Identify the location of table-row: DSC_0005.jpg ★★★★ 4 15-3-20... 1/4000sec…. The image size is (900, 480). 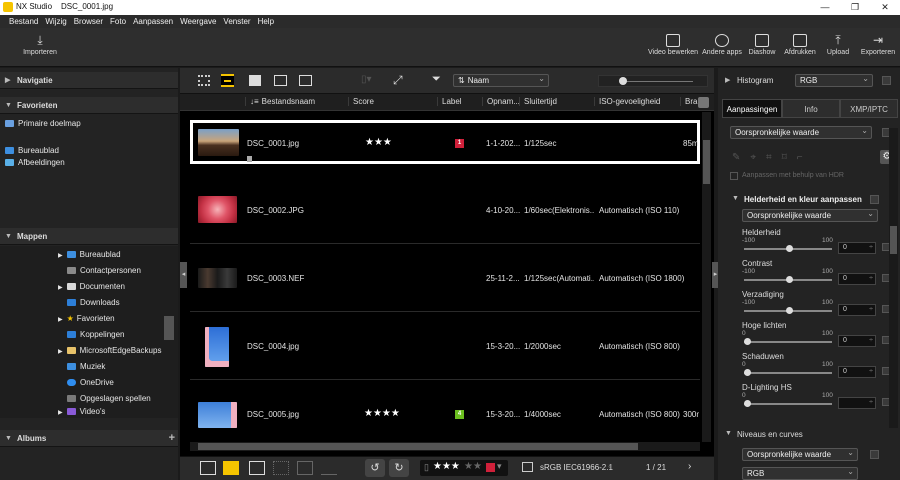
(445, 415).